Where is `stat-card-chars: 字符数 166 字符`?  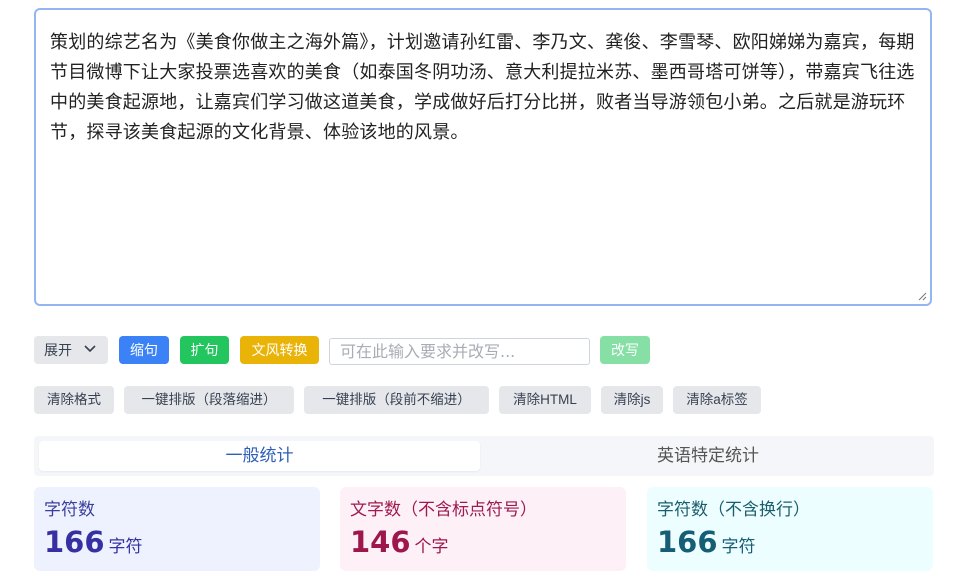 stat-card-chars: 字符数 166 字符 is located at coordinates (177, 529).